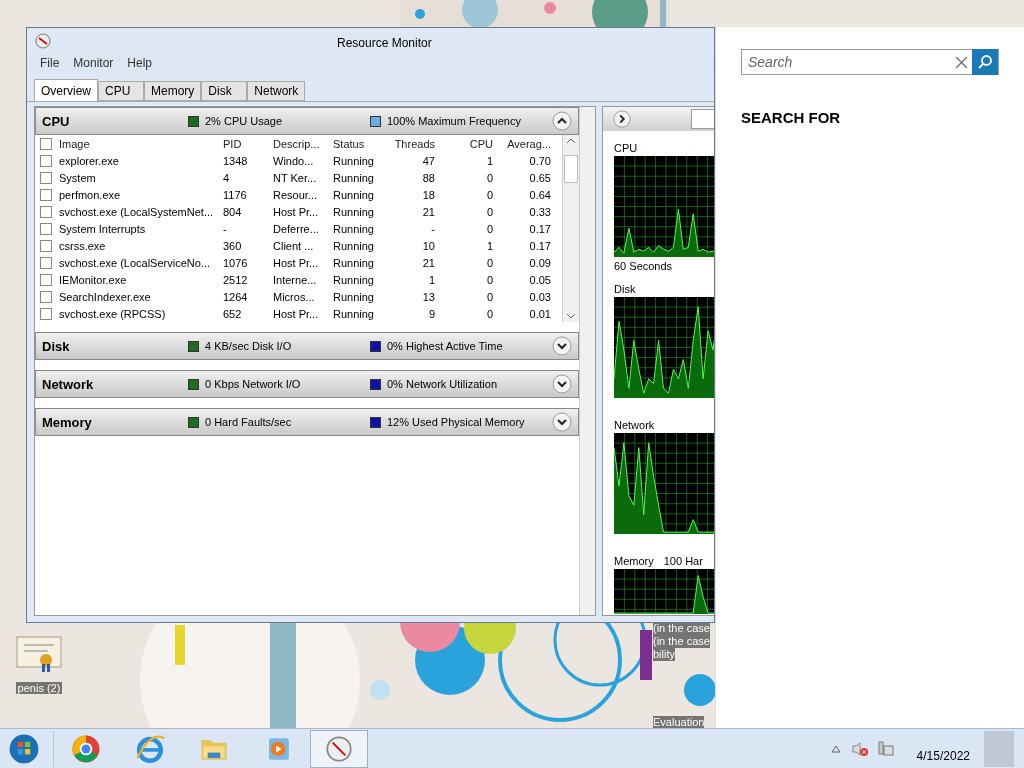 The image size is (1024, 768). What do you see at coordinates (539, 313) in the screenshot?
I see `table-cell-text: 0.01` at bounding box center [539, 313].